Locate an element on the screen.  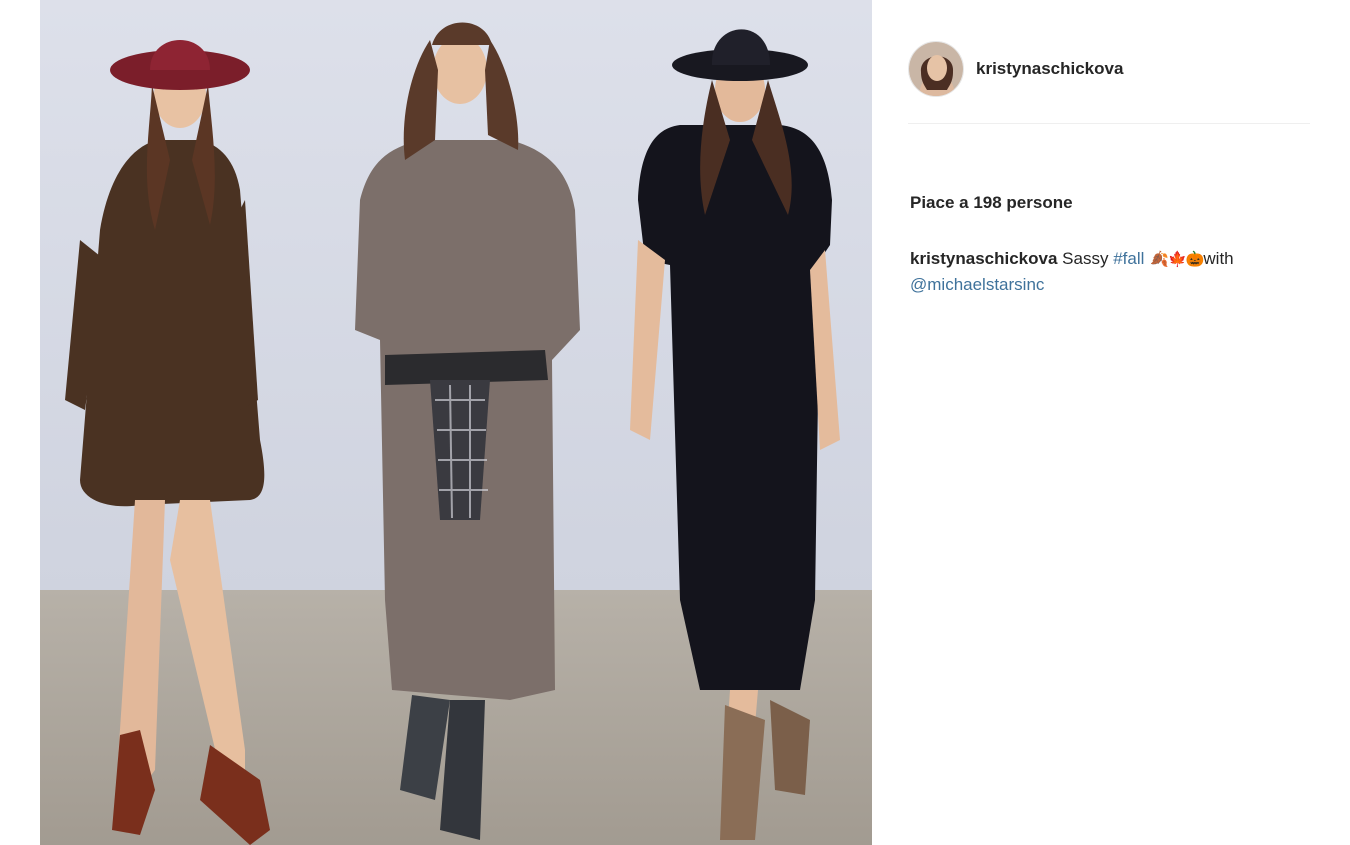
caption-username: kristynaschickova is located at coordinates (983, 258).